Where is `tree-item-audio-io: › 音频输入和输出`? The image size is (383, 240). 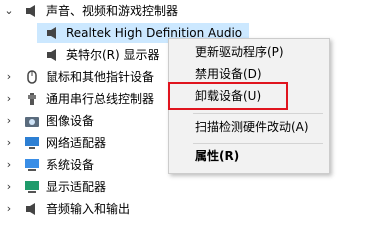 tree-item-audio-io: › 音频输入和输出 is located at coordinates (191, 209).